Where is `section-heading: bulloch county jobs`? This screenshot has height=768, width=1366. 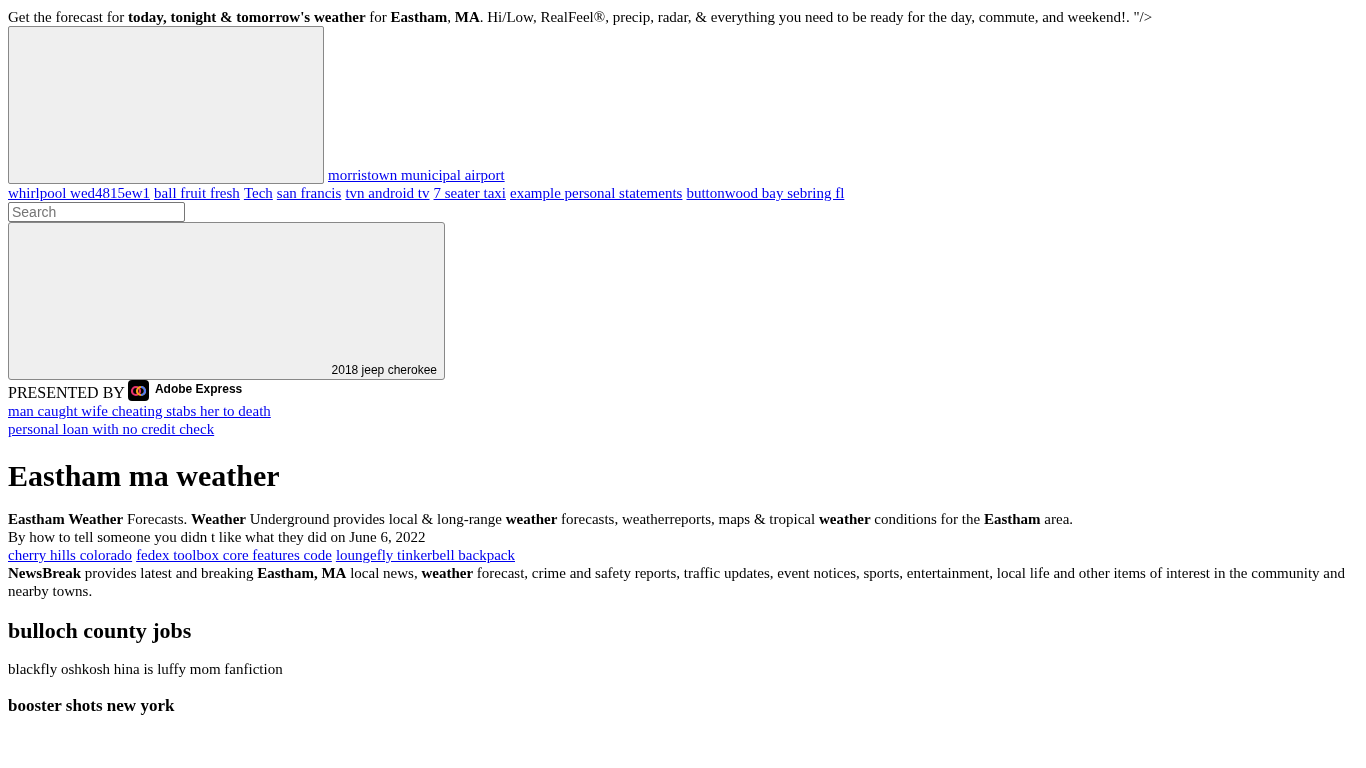
section-heading: bulloch county jobs is located at coordinates (100, 631).